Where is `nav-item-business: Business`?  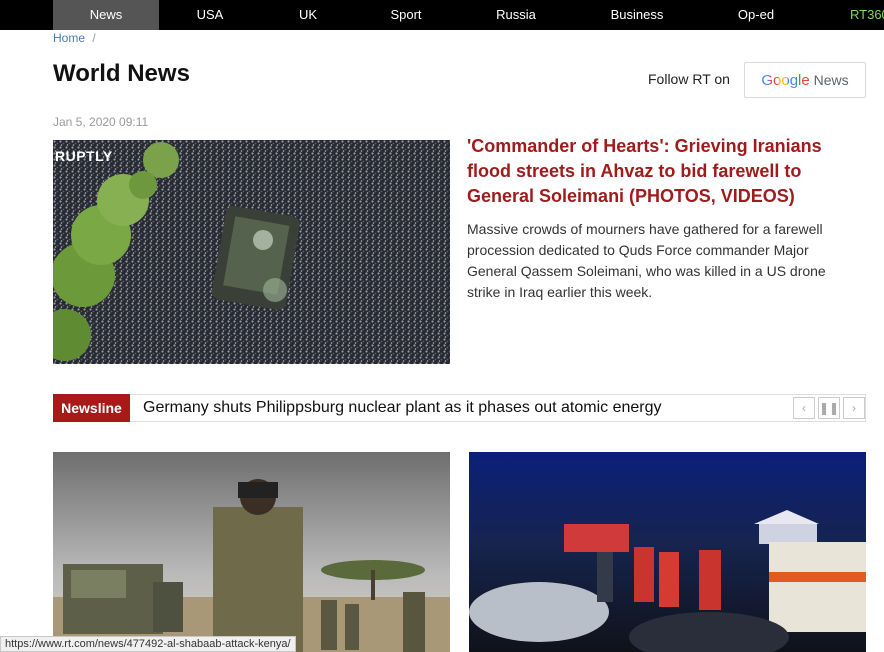 nav-item-business: Business is located at coordinates (637, 15).